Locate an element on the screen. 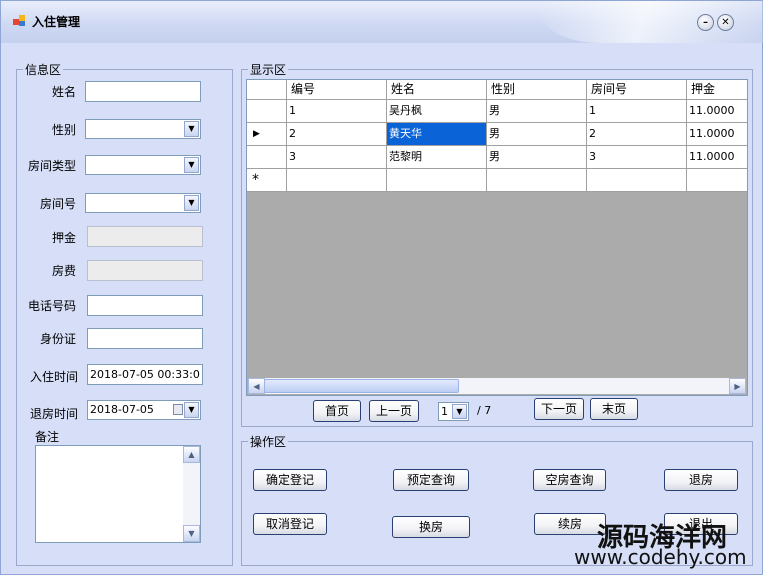 The width and height of the screenshot is (763, 575). cell-room-number: 2 is located at coordinates (637, 134).